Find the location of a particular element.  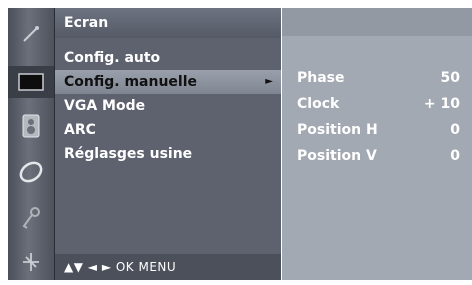

menu-item-config-manuelle: Config. manuelle ► is located at coordinates (168, 82).